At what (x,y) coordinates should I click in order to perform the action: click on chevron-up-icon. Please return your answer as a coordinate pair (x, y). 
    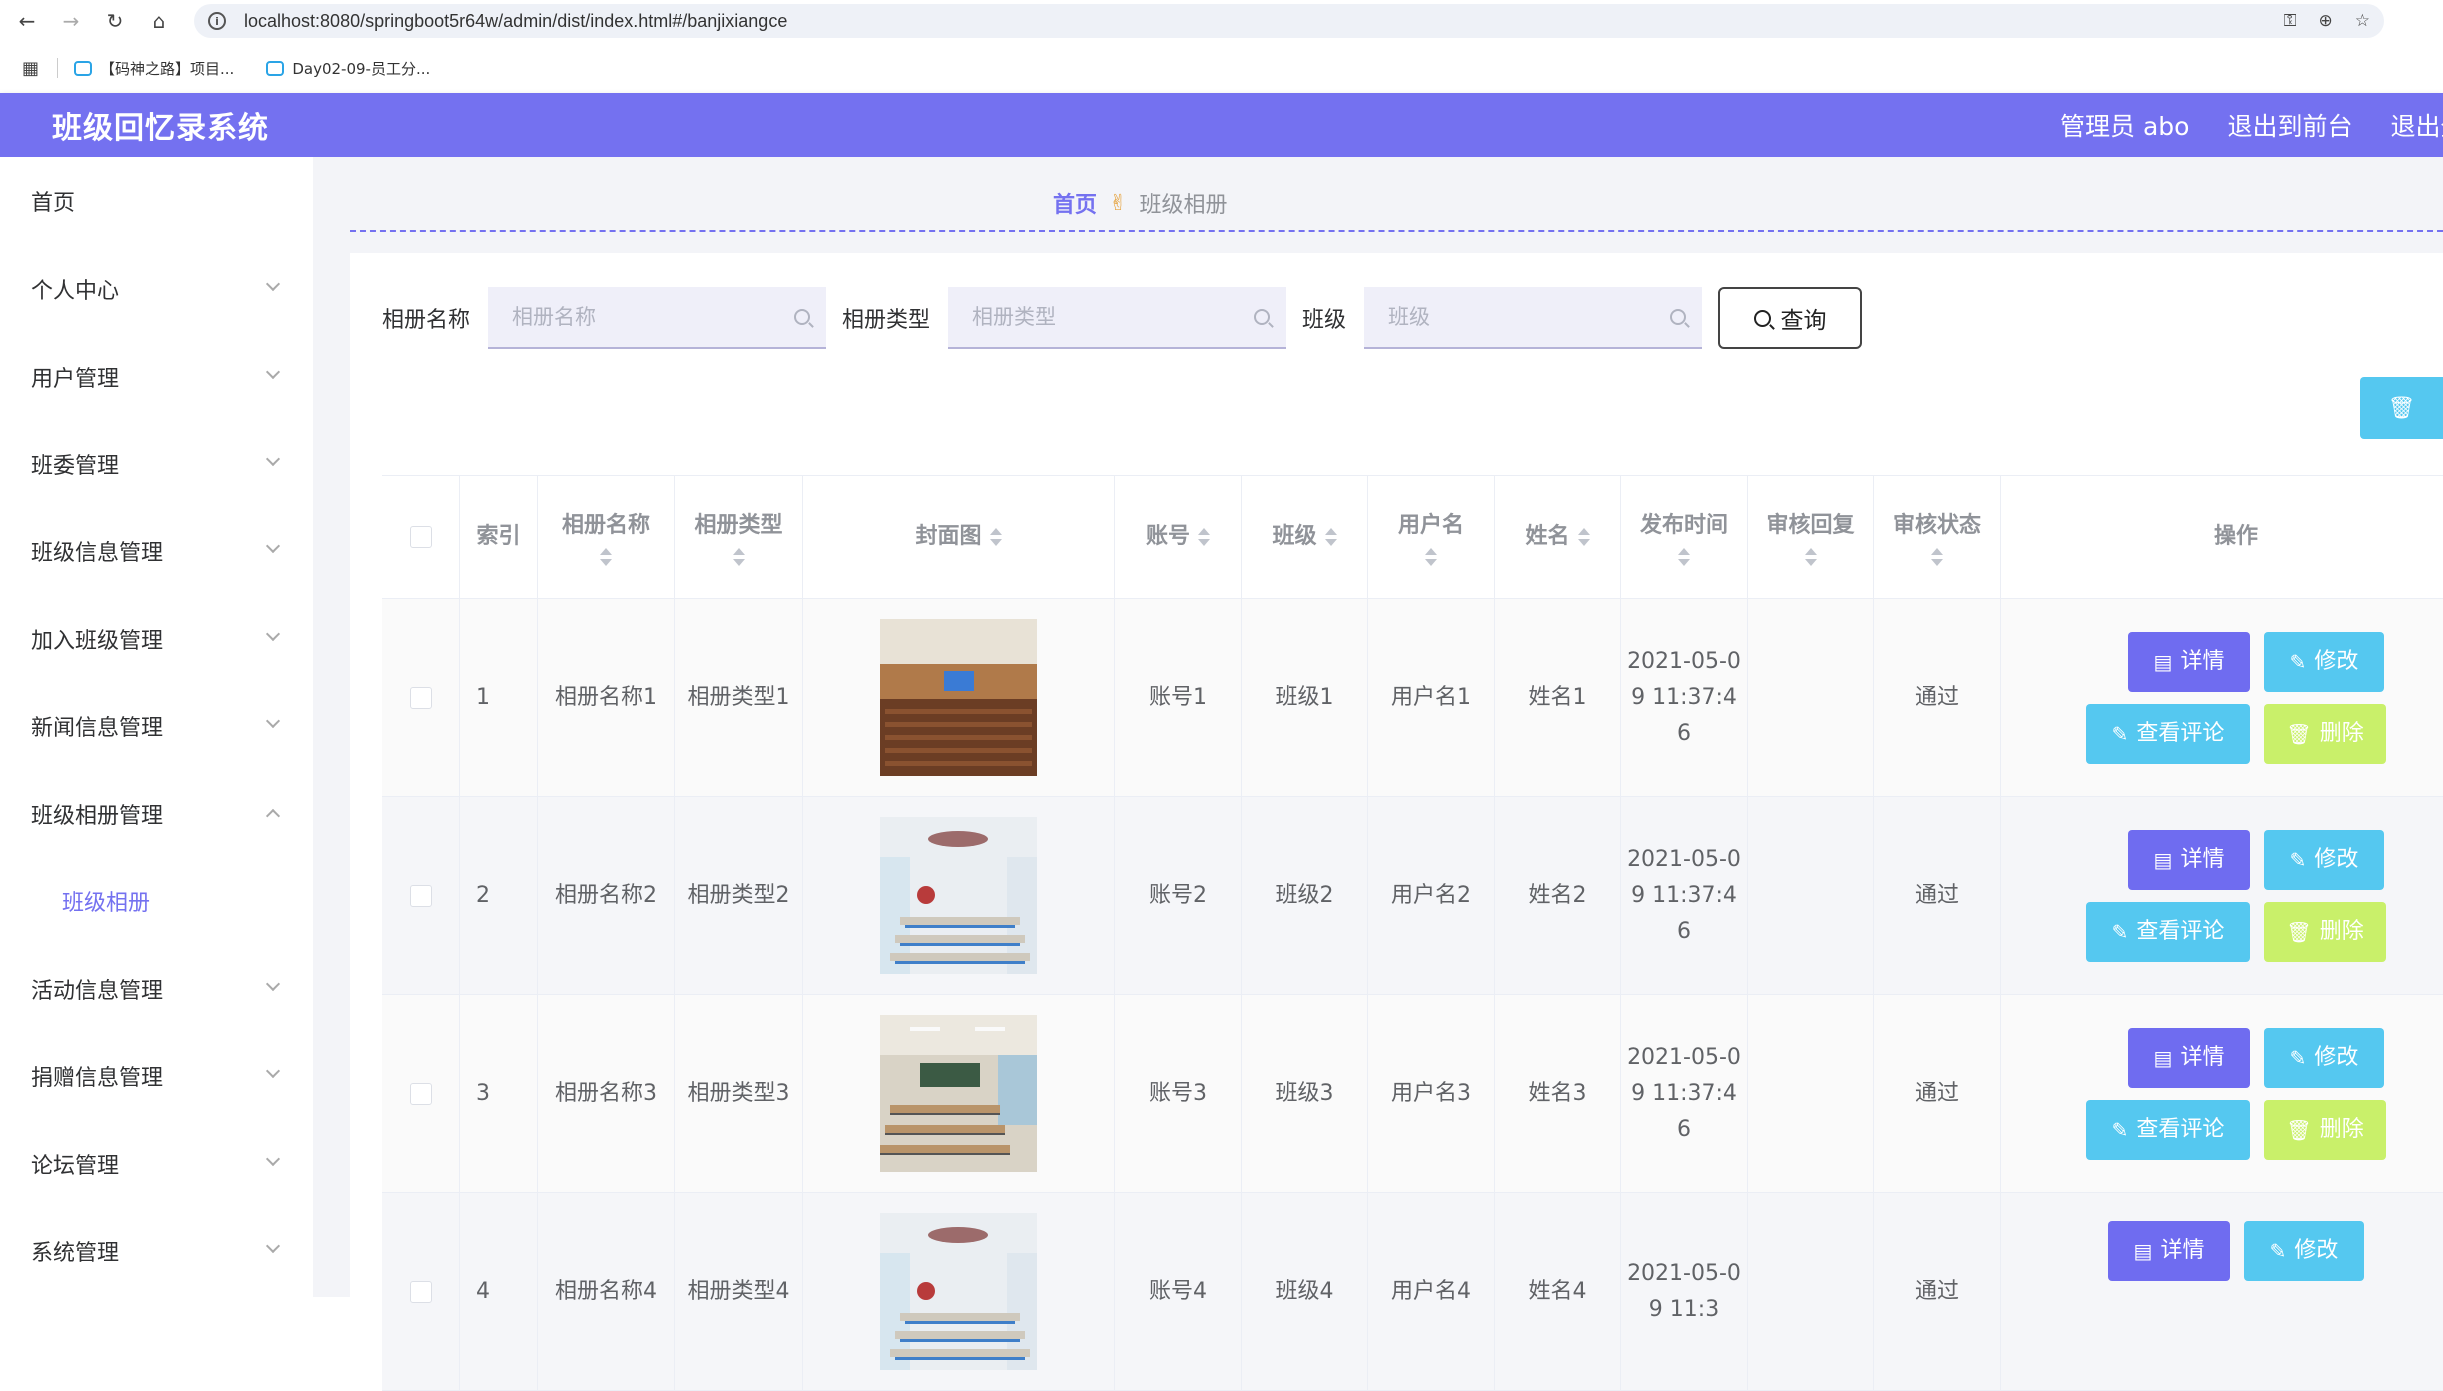
    Looking at the image, I should click on (273, 816).